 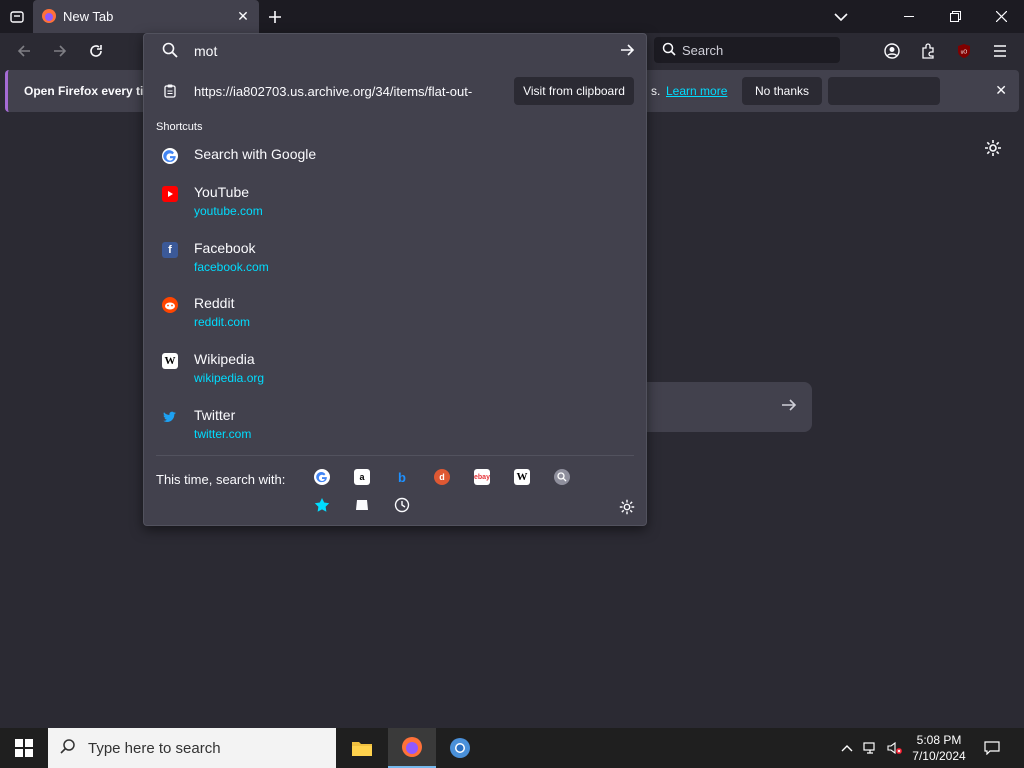 I want to click on search-bar: Search, so click(x=747, y=50).